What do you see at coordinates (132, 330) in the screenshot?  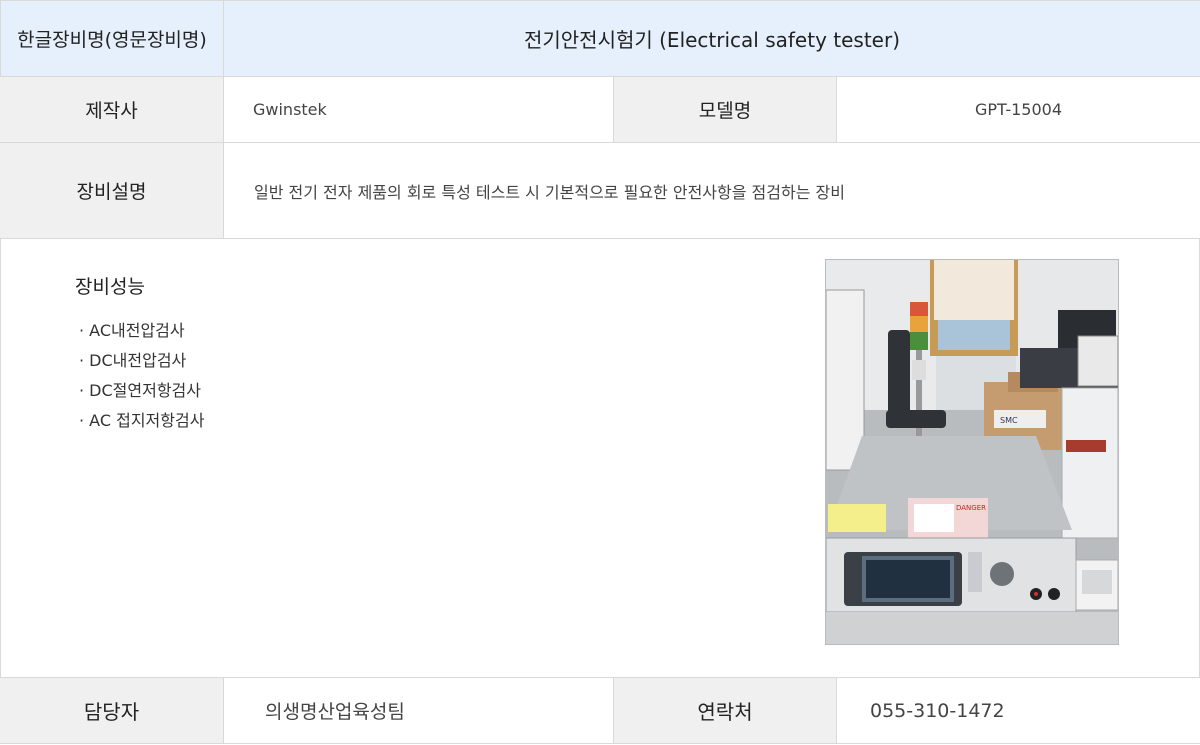 I see `performance-item: · AC내전압검사` at bounding box center [132, 330].